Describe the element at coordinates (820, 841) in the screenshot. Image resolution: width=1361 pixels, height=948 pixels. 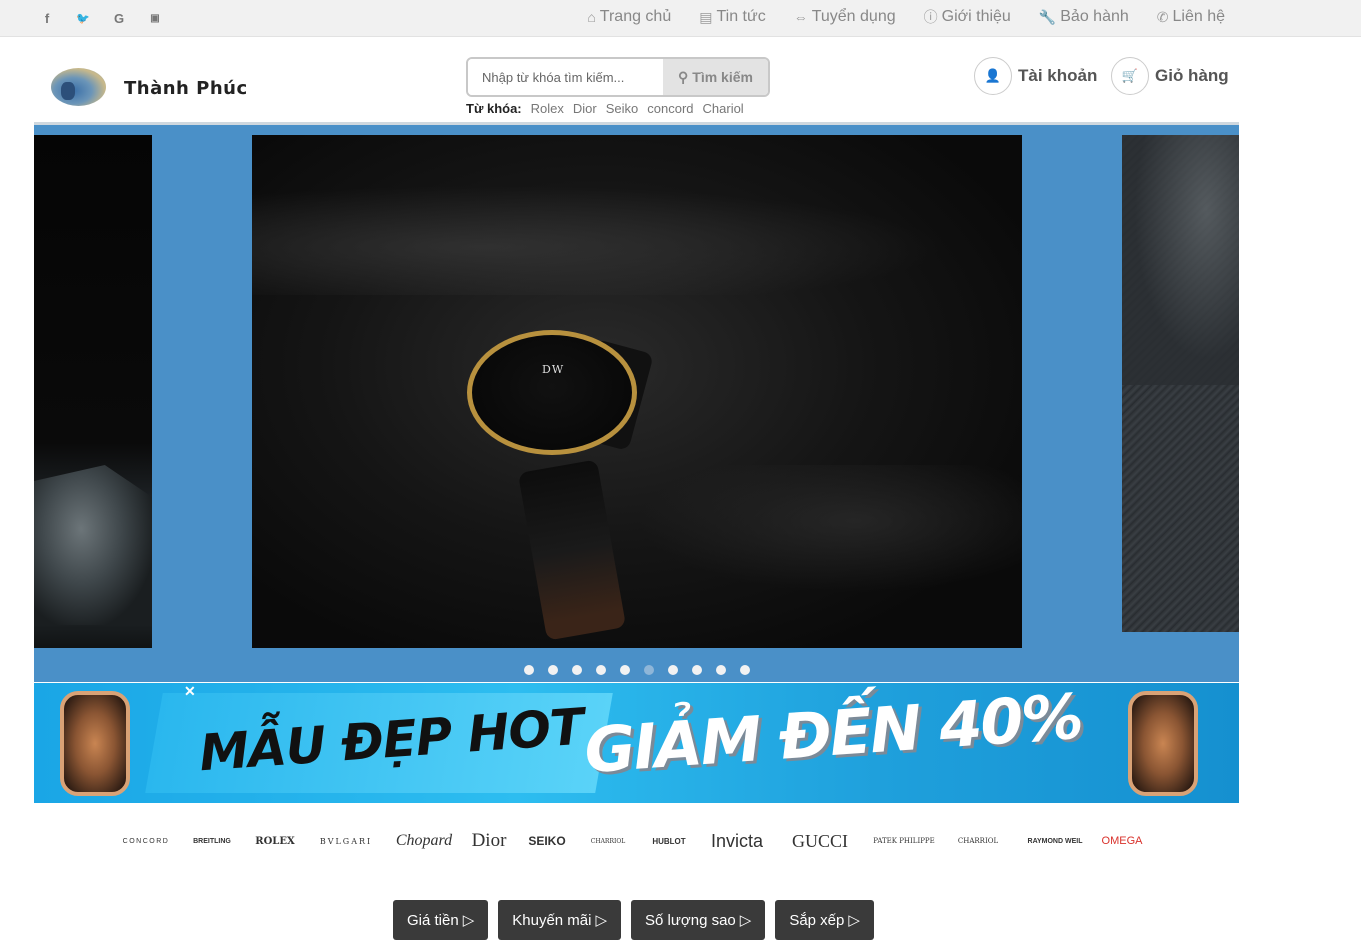
I see `brand-logo-gucci: GUCCI` at that location.